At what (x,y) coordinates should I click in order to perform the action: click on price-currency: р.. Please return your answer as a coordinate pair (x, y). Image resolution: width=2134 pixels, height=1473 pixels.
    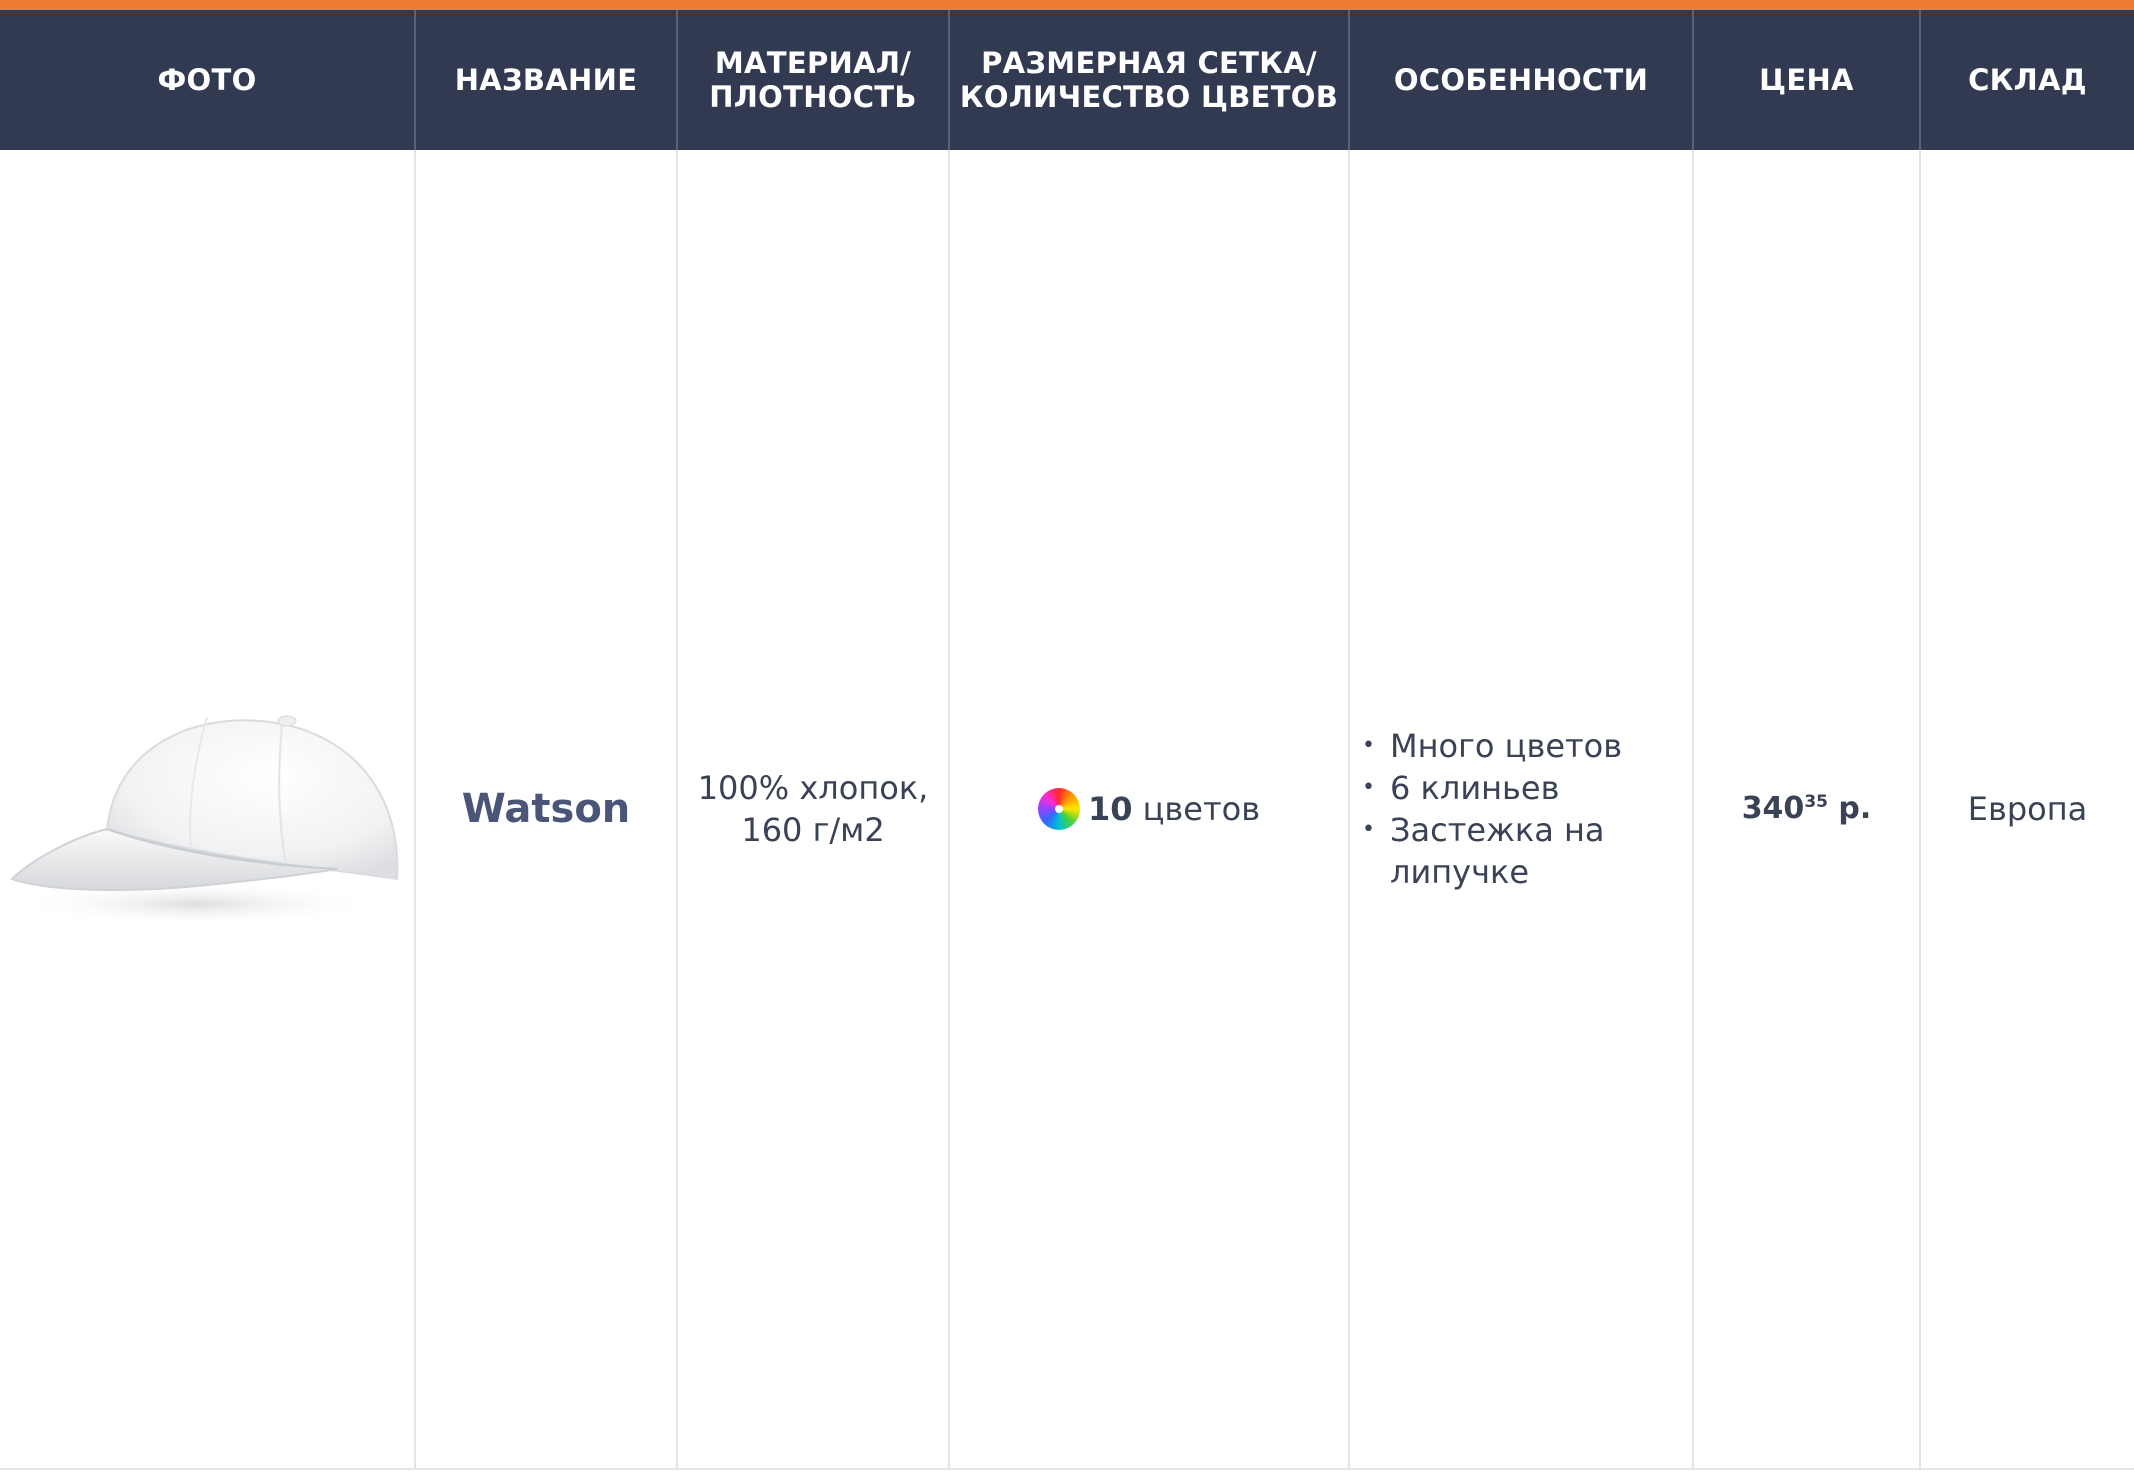
    Looking at the image, I should click on (1849, 808).